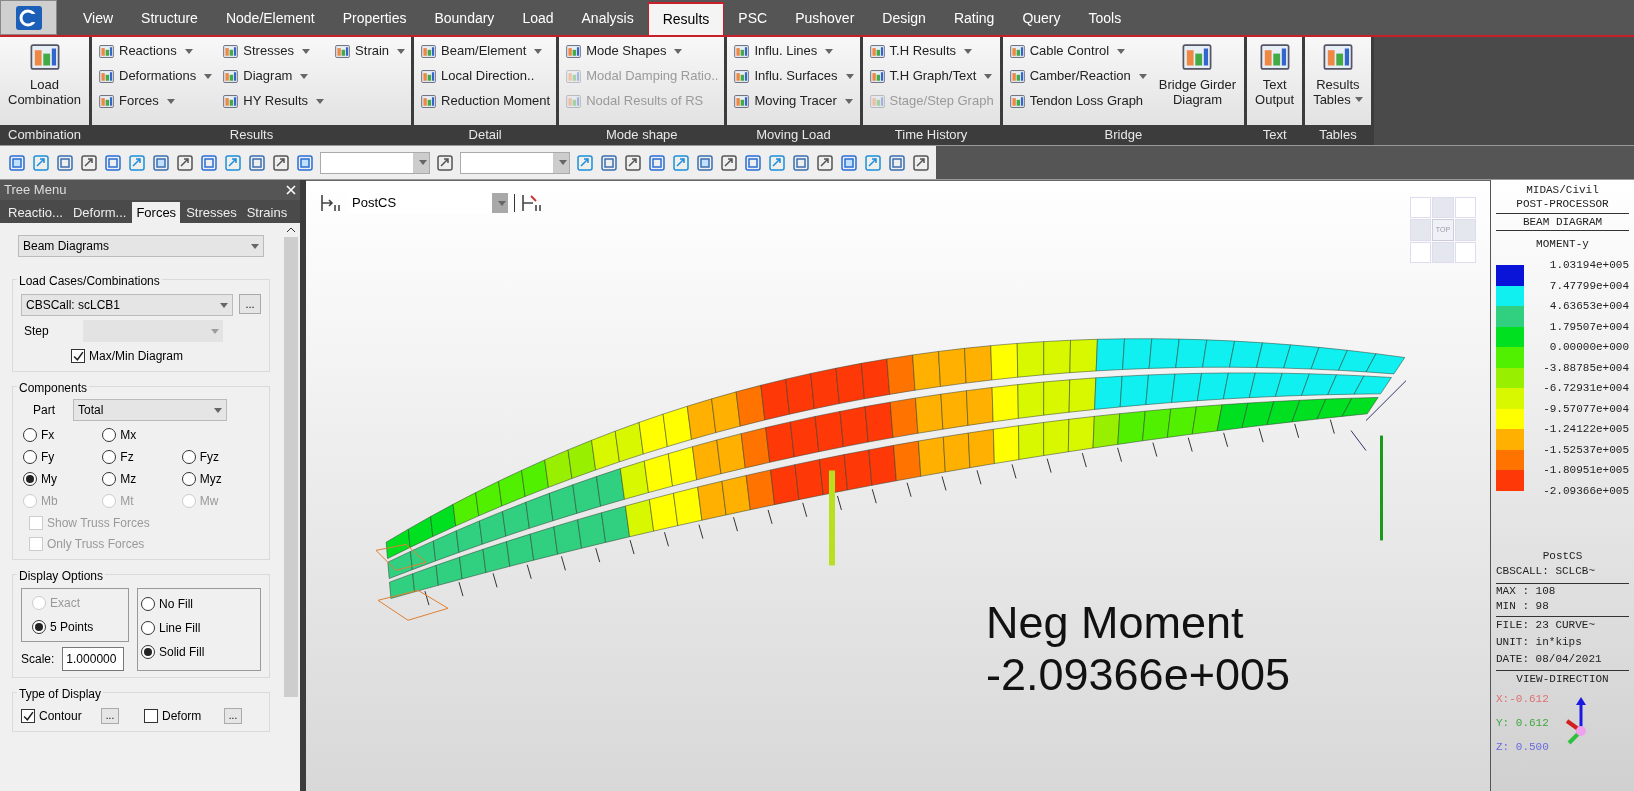 The width and height of the screenshot is (1634, 791). I want to click on radio-option: Solid Fill, so click(199, 652).